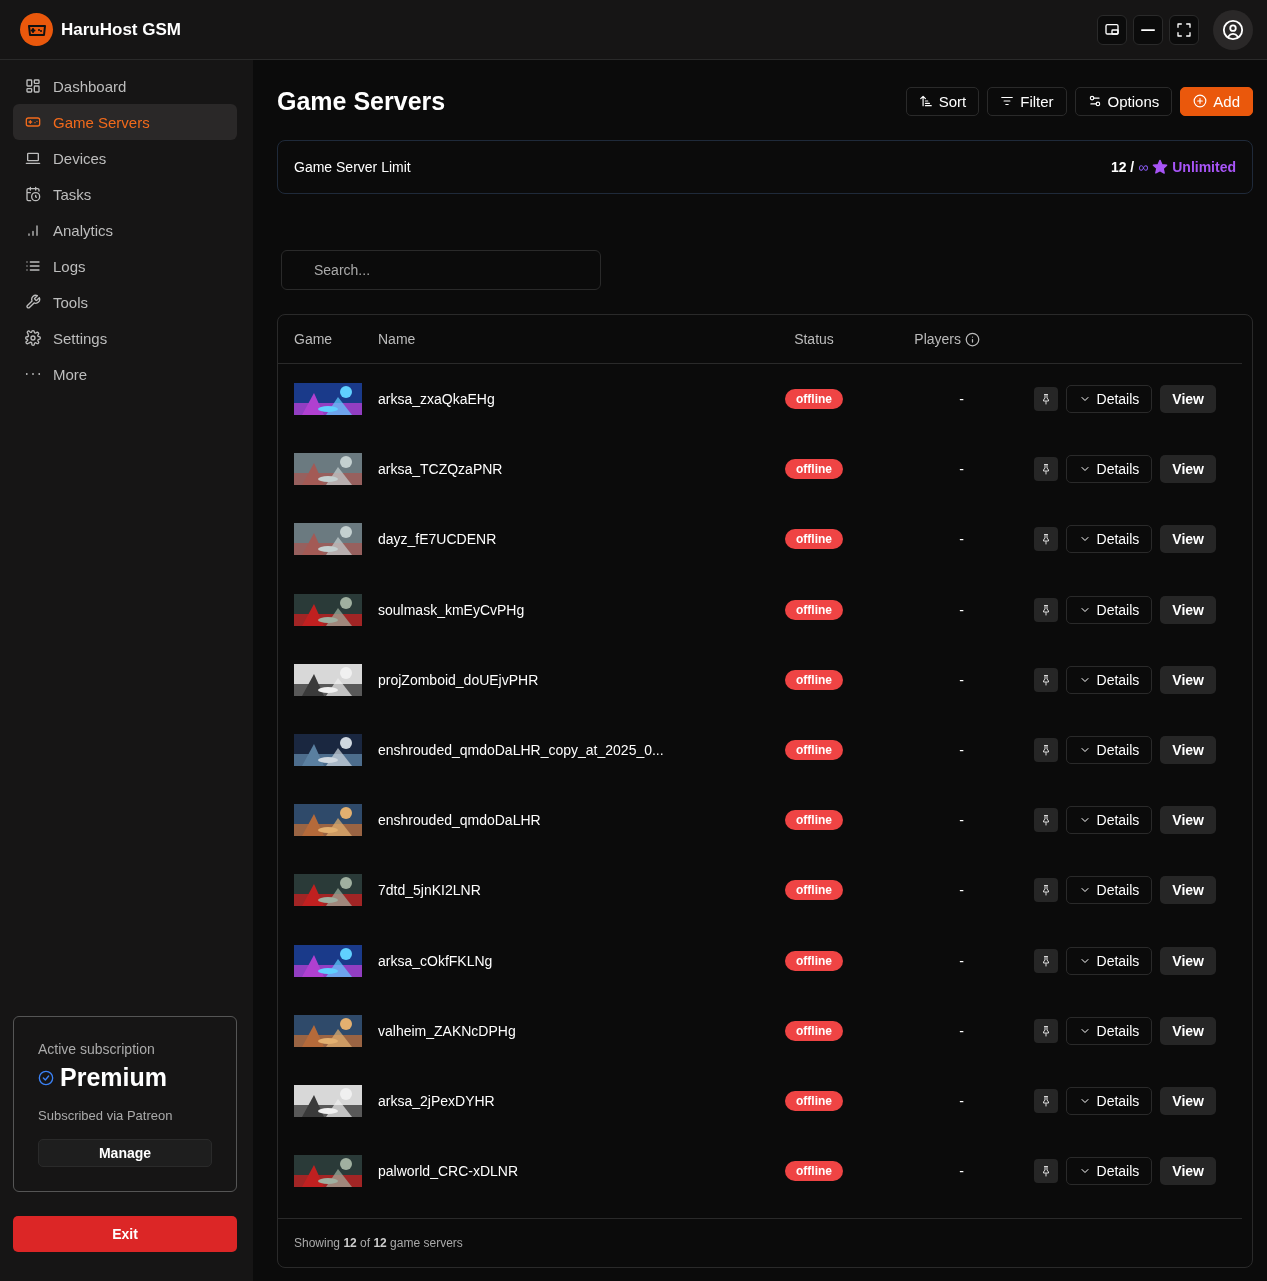  What do you see at coordinates (46, 1077) in the screenshot?
I see `check-circle-icon` at bounding box center [46, 1077].